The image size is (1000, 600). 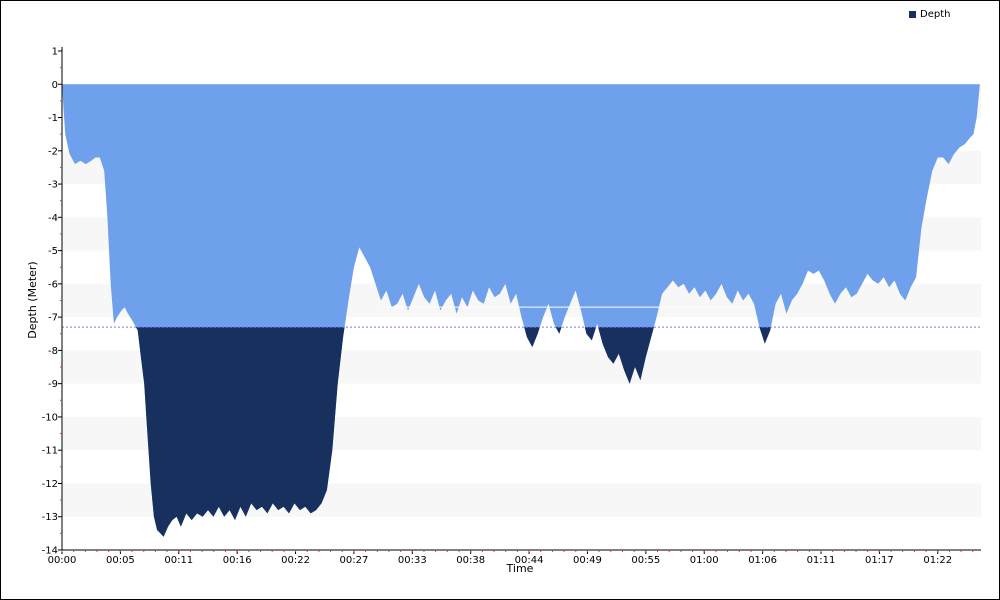 I want to click on y-tick-label: -3, so click(x=53, y=185).